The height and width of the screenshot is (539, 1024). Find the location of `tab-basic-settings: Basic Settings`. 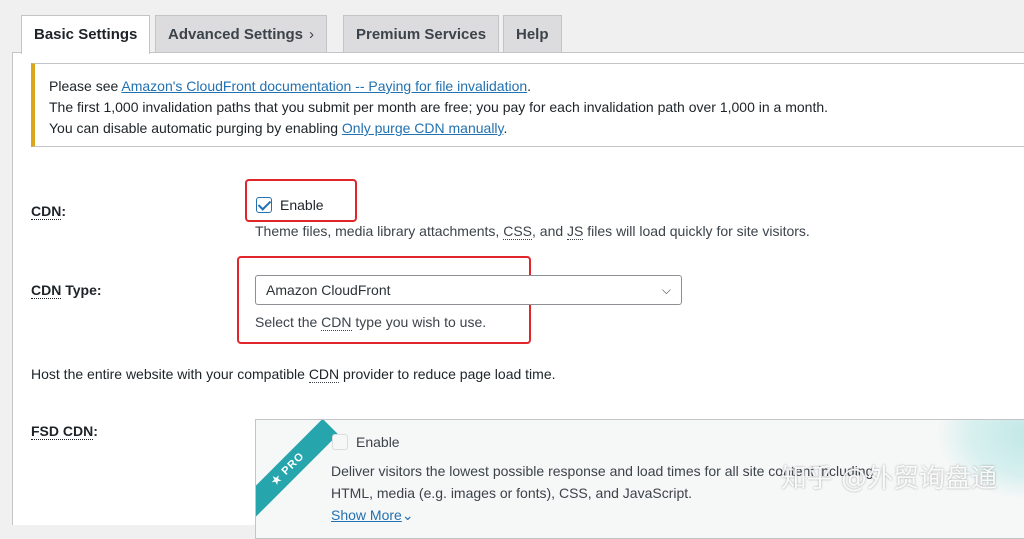

tab-basic-settings: Basic Settings is located at coordinates (86, 34).